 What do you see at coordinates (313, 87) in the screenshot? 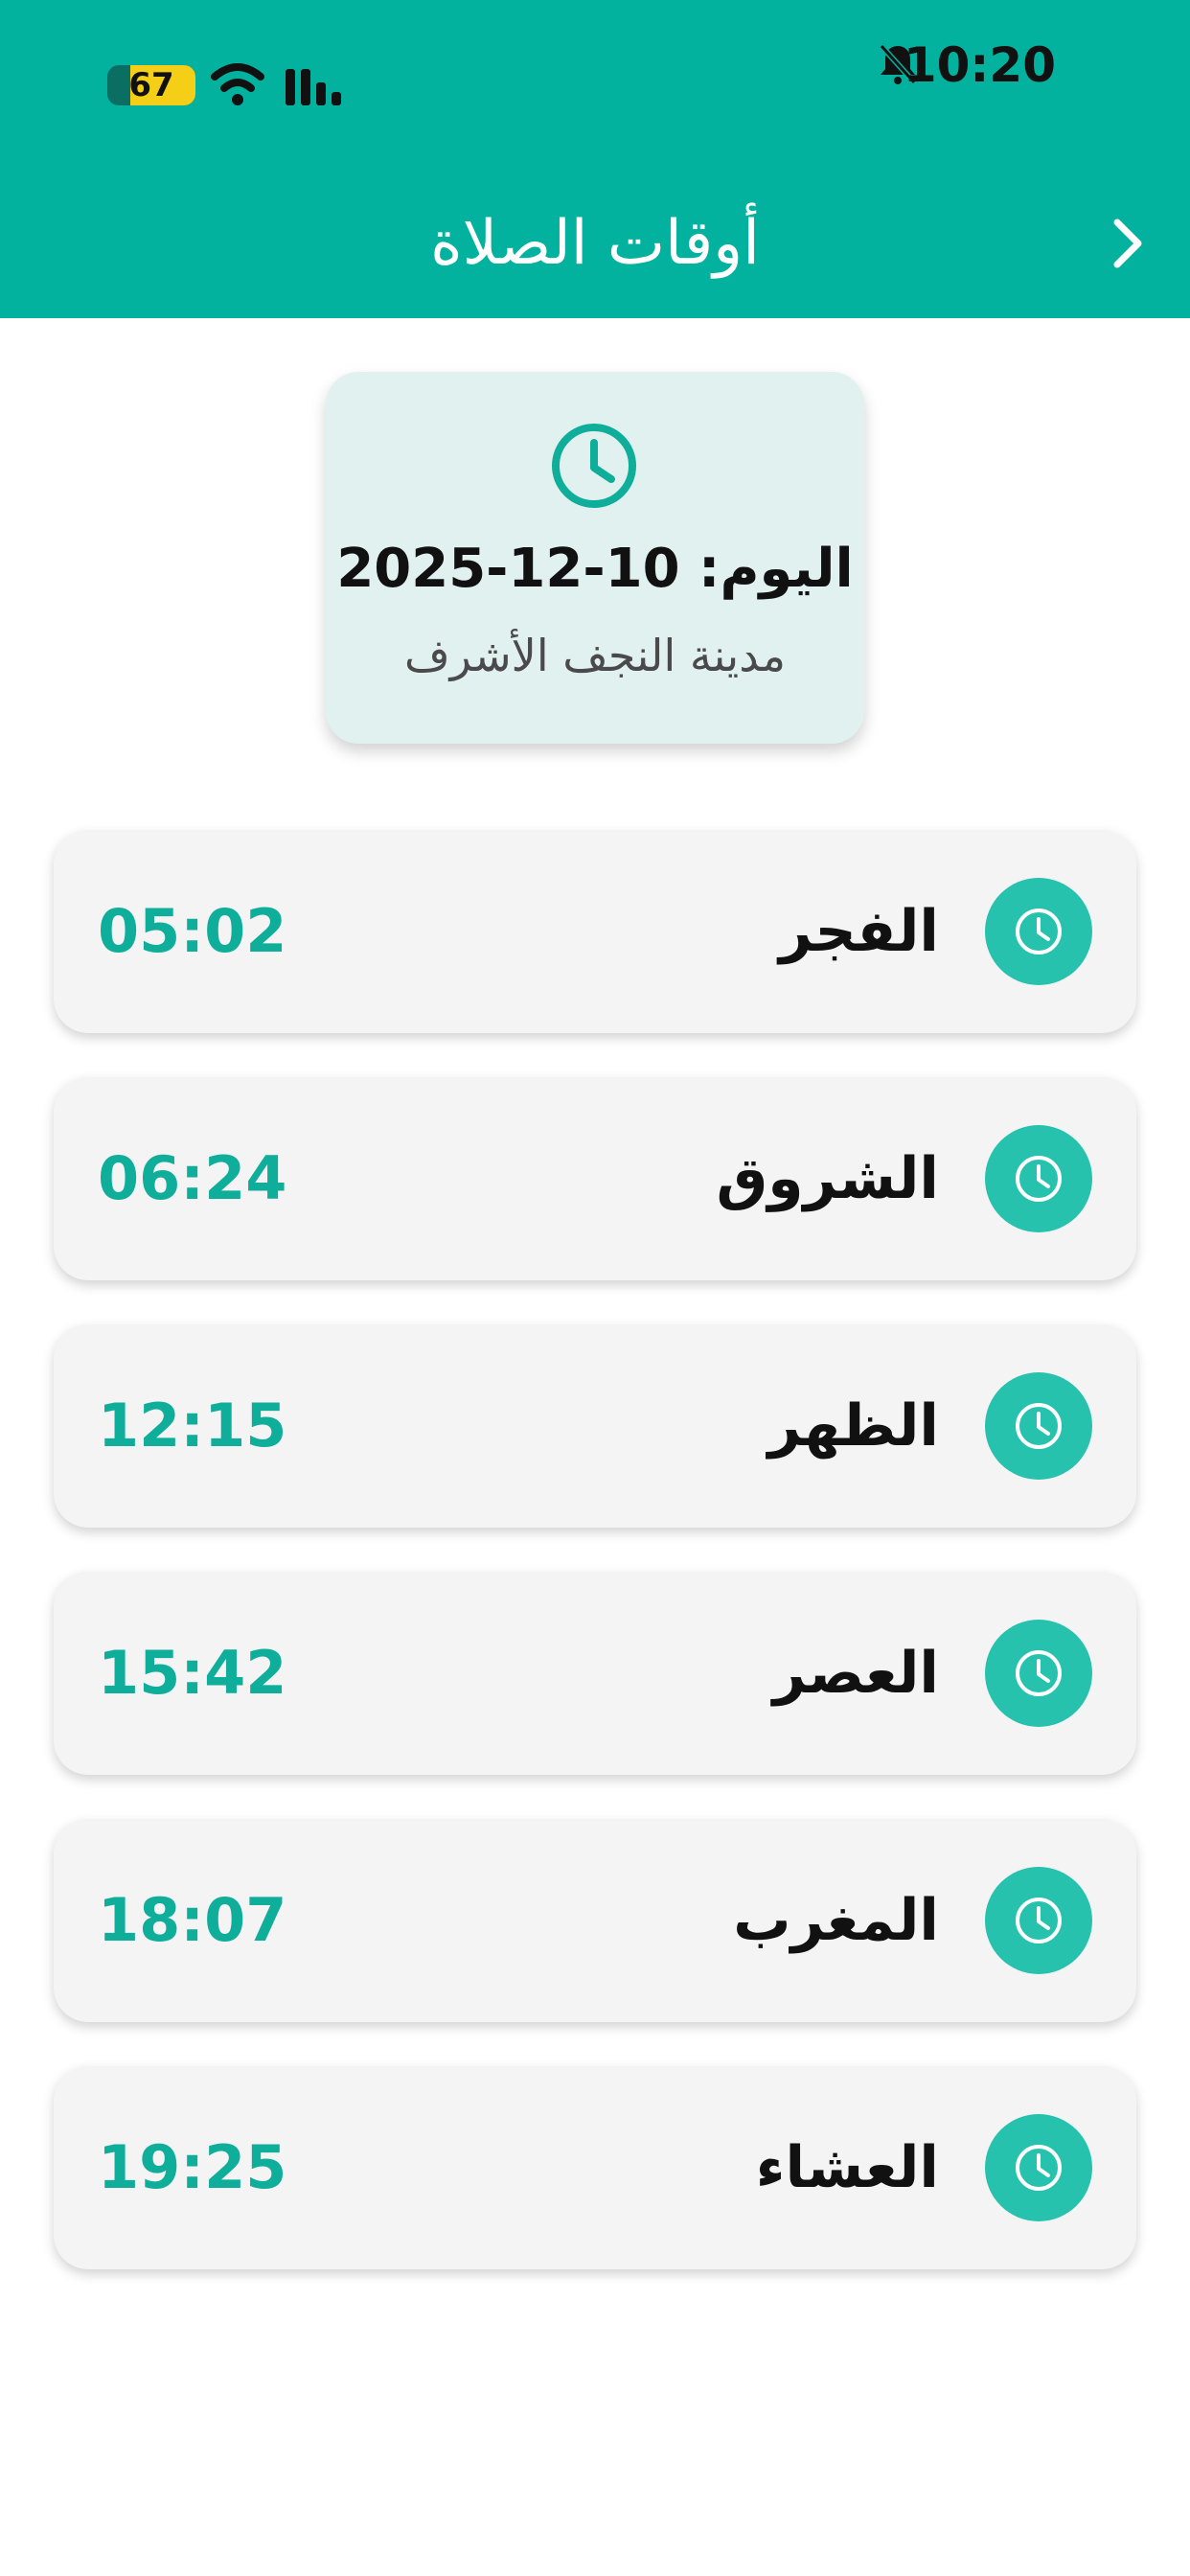
I see `signal-icon` at bounding box center [313, 87].